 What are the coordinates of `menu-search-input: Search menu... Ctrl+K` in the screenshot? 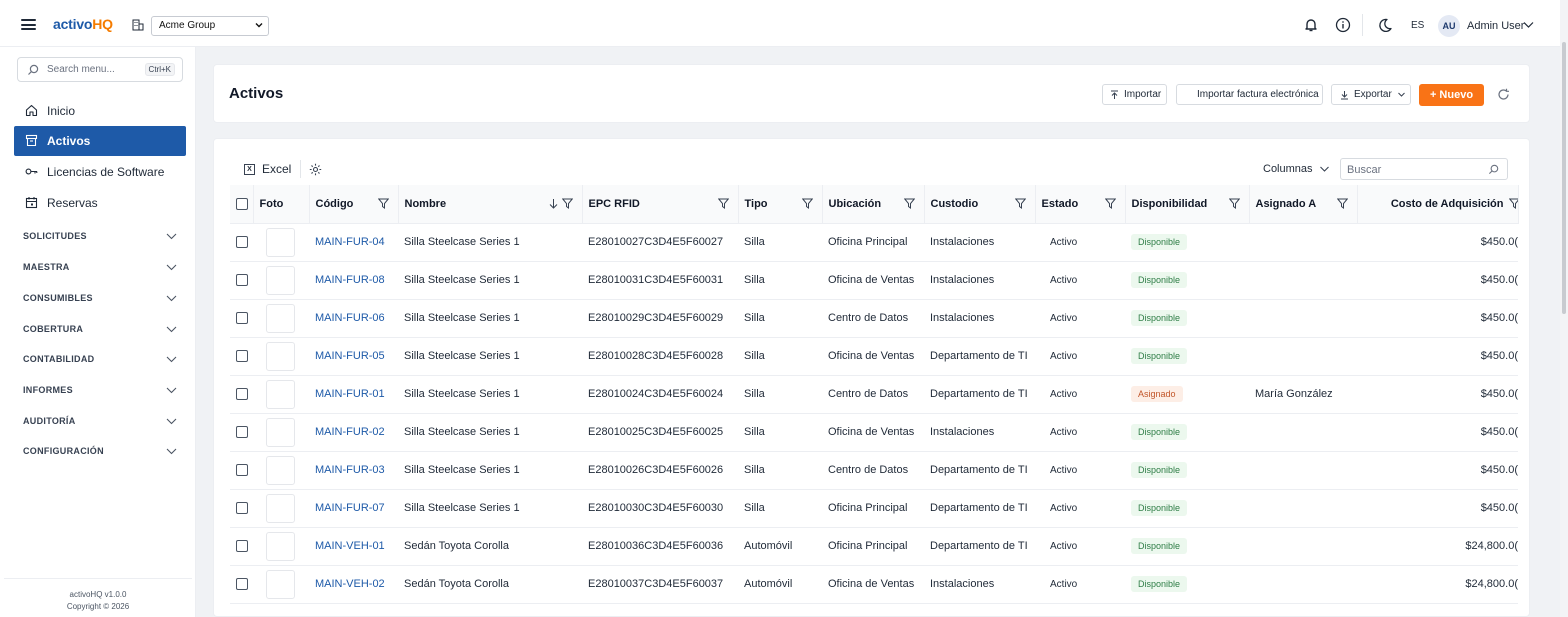 It's located at (100, 69).